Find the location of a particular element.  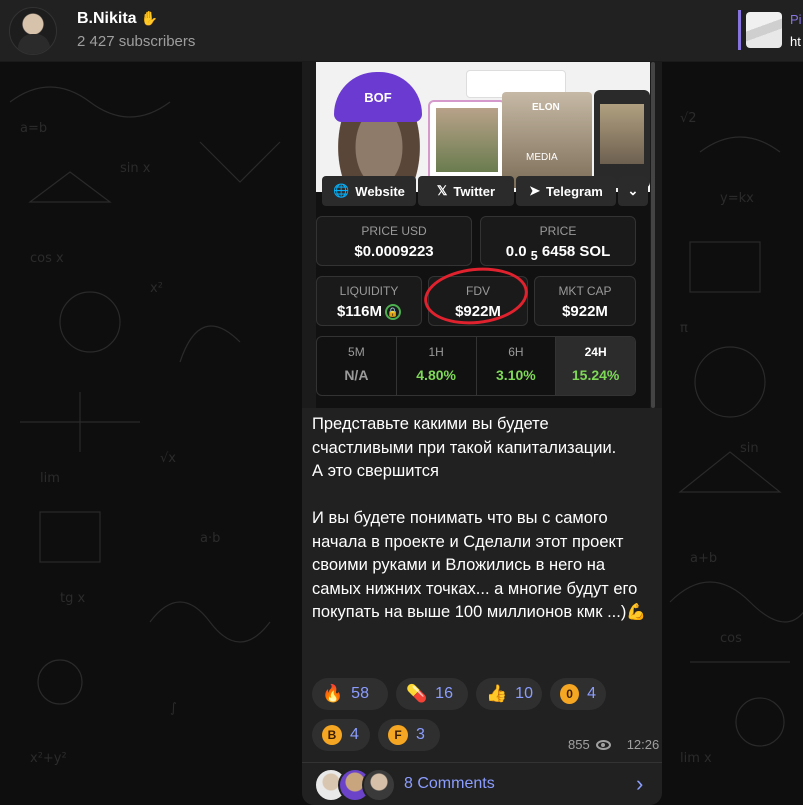

chevron-down-icon: ⌄ is located at coordinates (633, 191).